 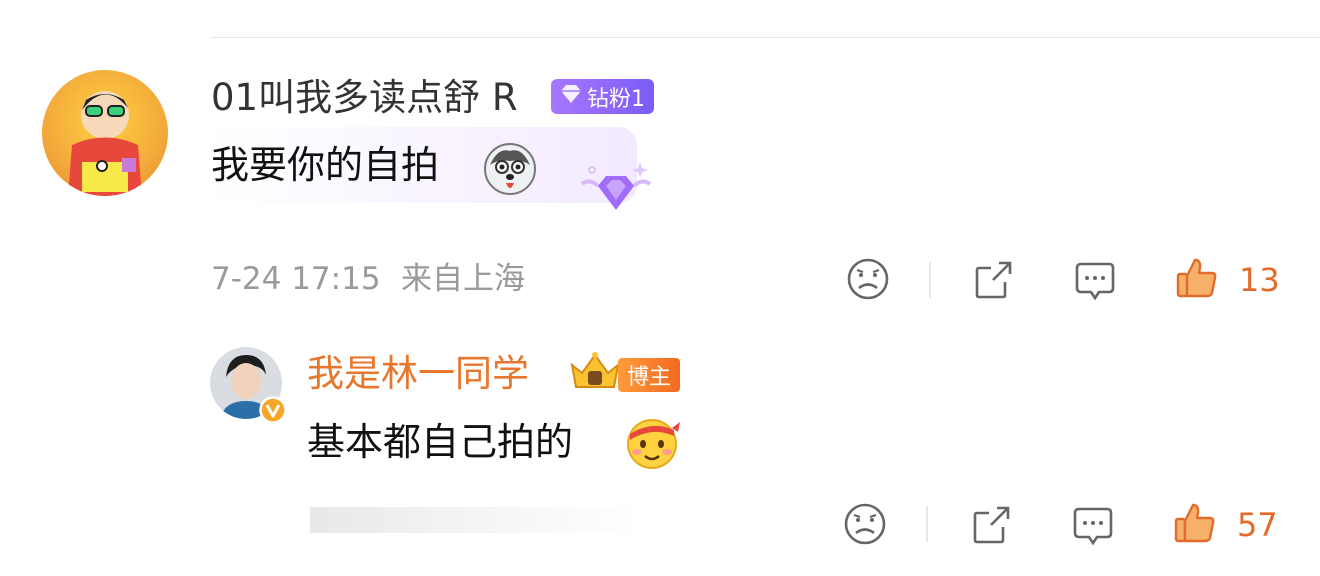 I want to click on comment-time: 7-24 17:15, so click(x=296, y=279).